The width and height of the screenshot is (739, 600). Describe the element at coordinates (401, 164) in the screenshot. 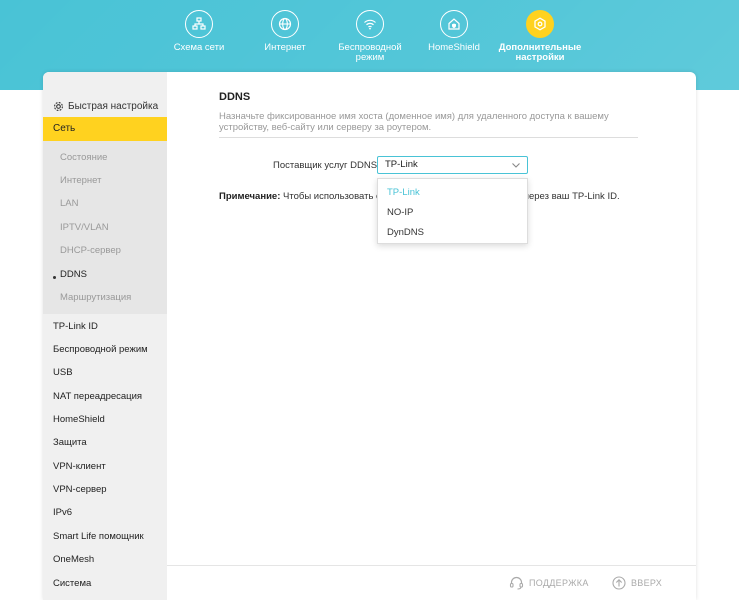

I see `provider-select-value: TP-Link` at that location.